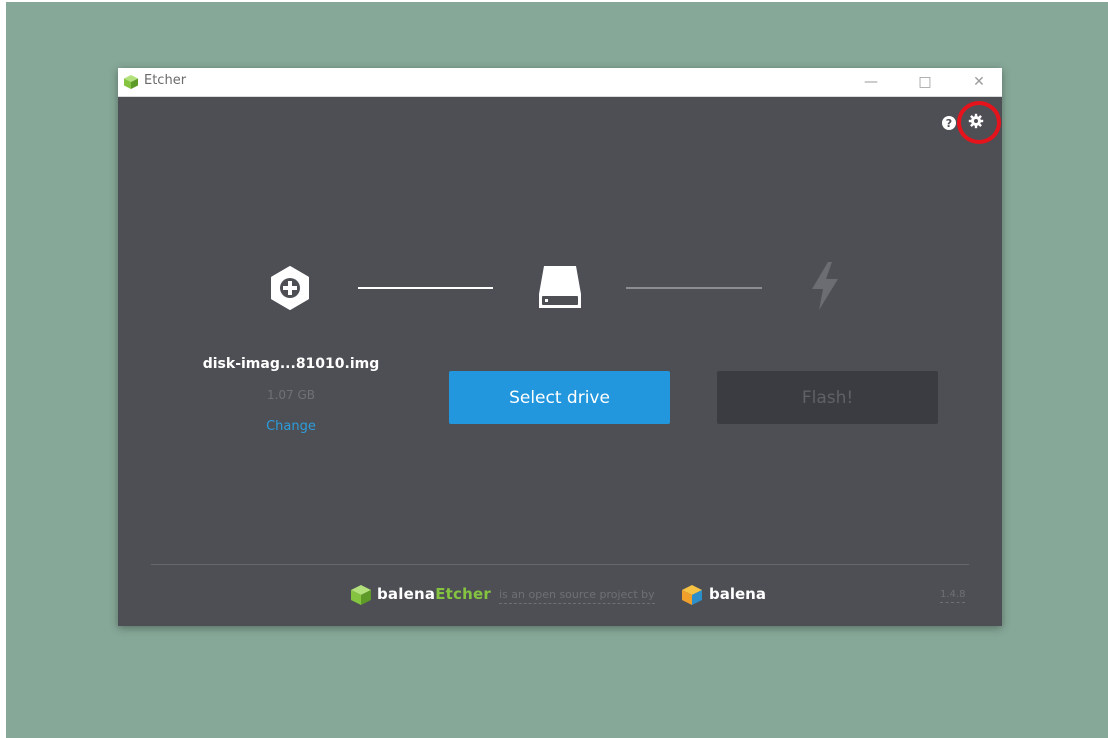 Image resolution: width=1108 pixels, height=738 pixels. I want to click on version-label: 1.4.8, so click(953, 596).